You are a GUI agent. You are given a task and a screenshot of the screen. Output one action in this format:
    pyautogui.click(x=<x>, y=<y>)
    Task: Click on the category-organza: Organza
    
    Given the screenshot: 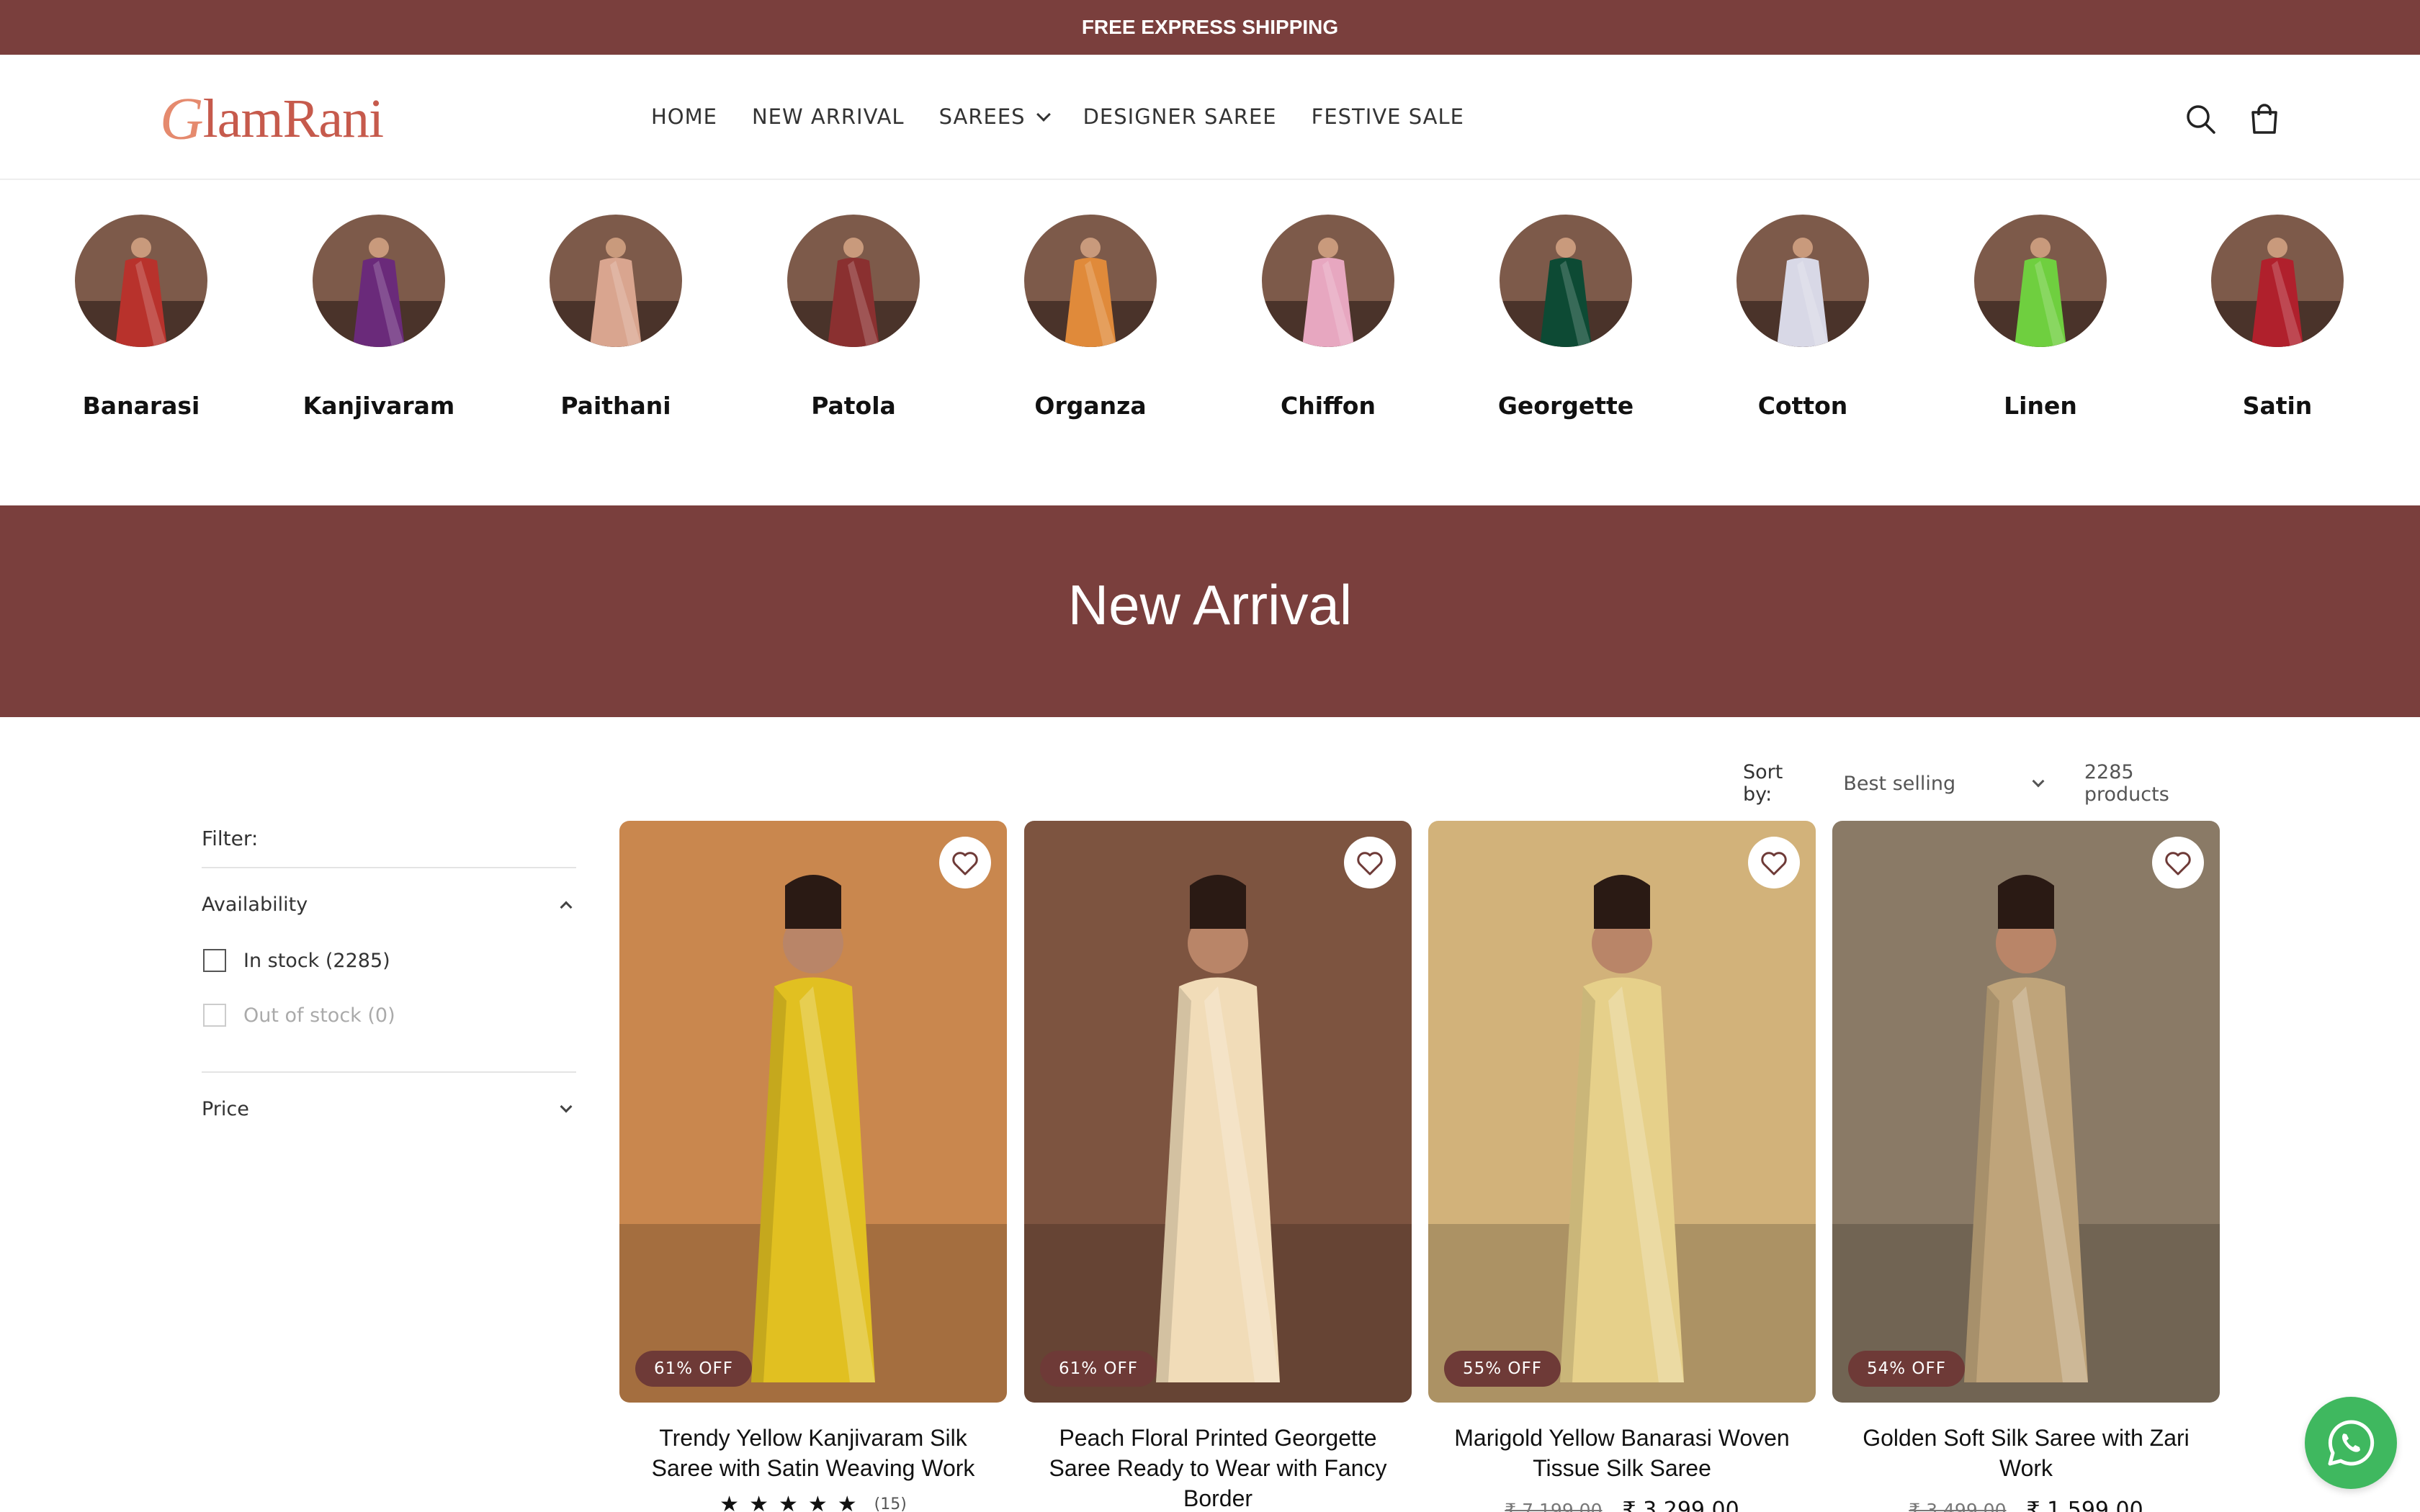 What is the action you would take?
    pyautogui.click(x=1090, y=317)
    